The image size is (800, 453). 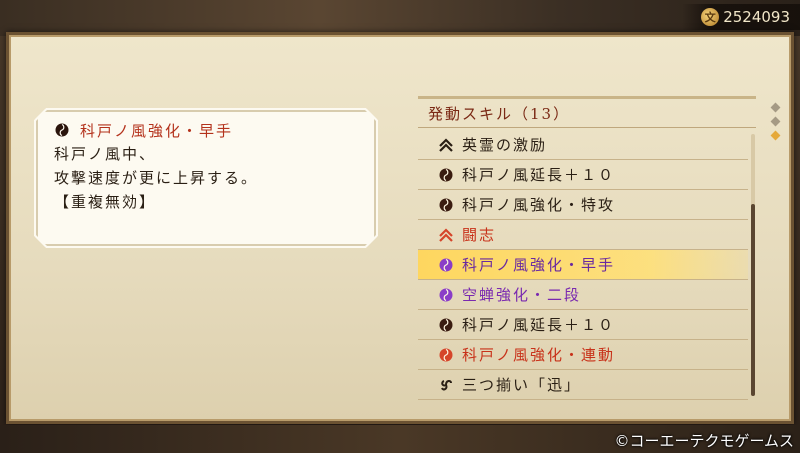 What do you see at coordinates (522, 385) in the screenshot?
I see `skill-label: 三つ揃い「迅」` at bounding box center [522, 385].